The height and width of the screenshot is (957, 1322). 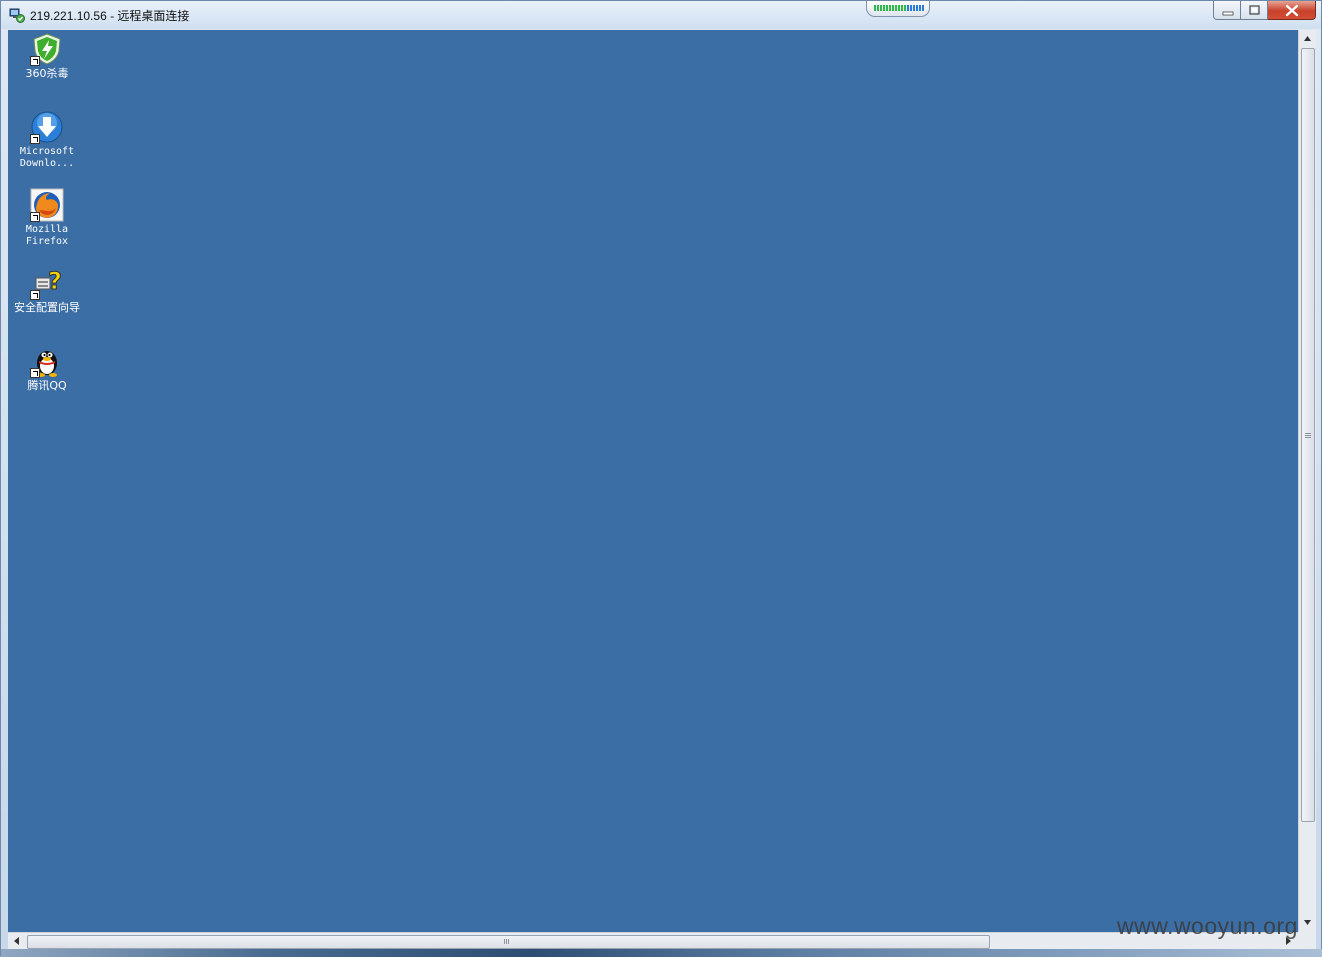 I want to click on connection-bar, so click(x=898, y=9).